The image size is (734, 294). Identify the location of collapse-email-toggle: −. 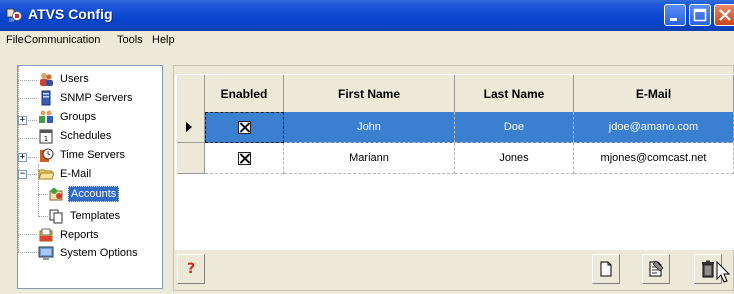
(22, 174).